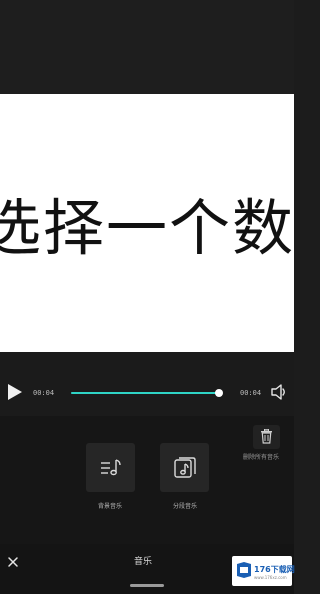 Image resolution: width=320 pixels, height=594 pixels. I want to click on watermark-url: www.176xz.com, so click(270, 577).